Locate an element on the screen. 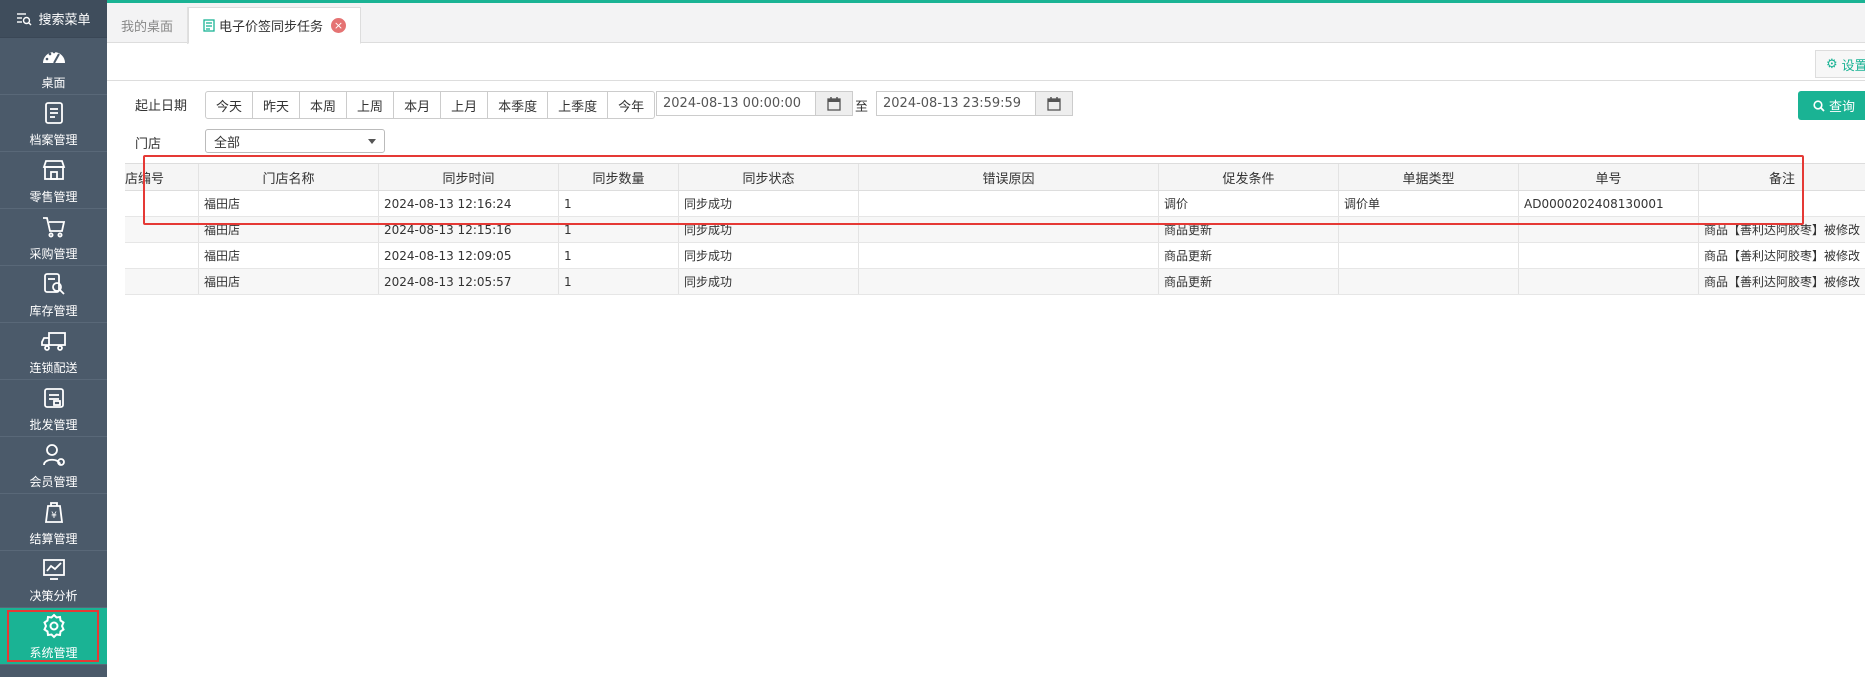  range-this-week-button: 本周 is located at coordinates (324, 105).